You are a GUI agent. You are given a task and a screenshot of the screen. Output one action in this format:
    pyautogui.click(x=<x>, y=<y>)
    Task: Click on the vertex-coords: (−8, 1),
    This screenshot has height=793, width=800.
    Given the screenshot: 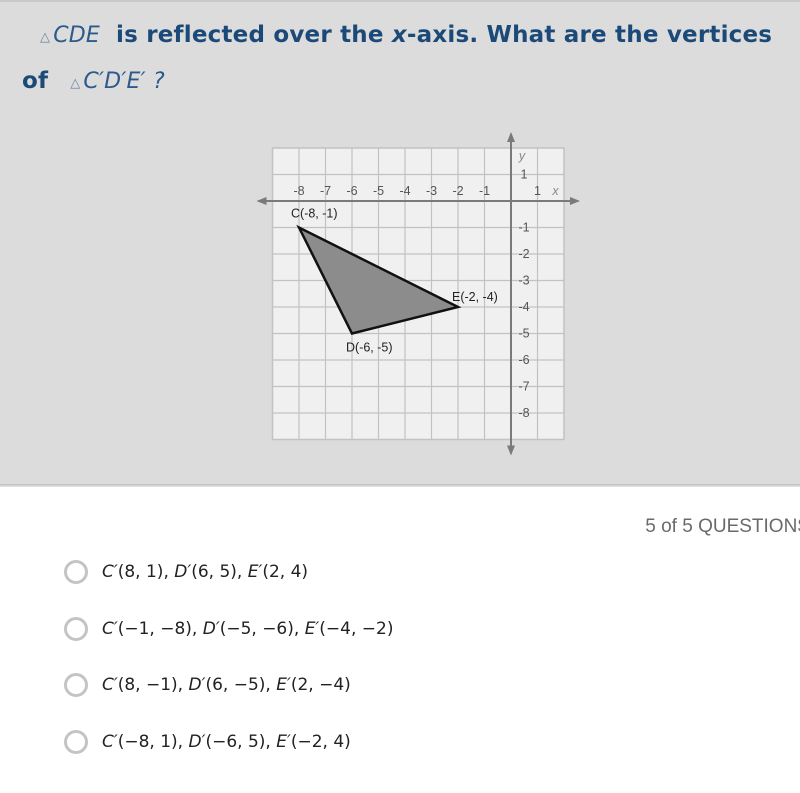 What is the action you would take?
    pyautogui.click(x=153, y=742)
    